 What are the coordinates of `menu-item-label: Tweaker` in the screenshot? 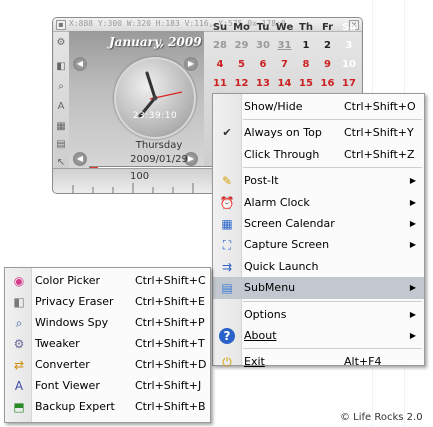 It's located at (57, 343).